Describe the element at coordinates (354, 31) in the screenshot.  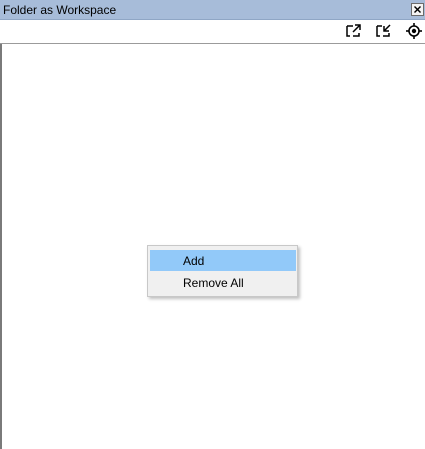
I see `expand-all-icon` at that location.